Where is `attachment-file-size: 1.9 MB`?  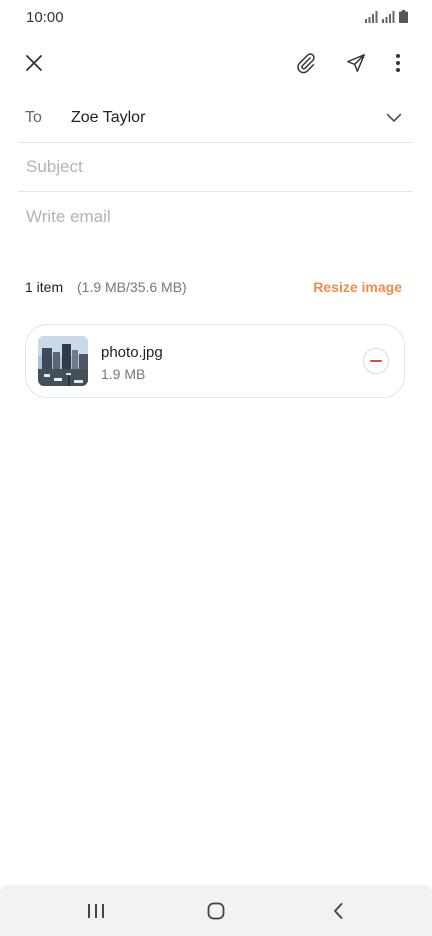 attachment-file-size: 1.9 MB is located at coordinates (123, 374).